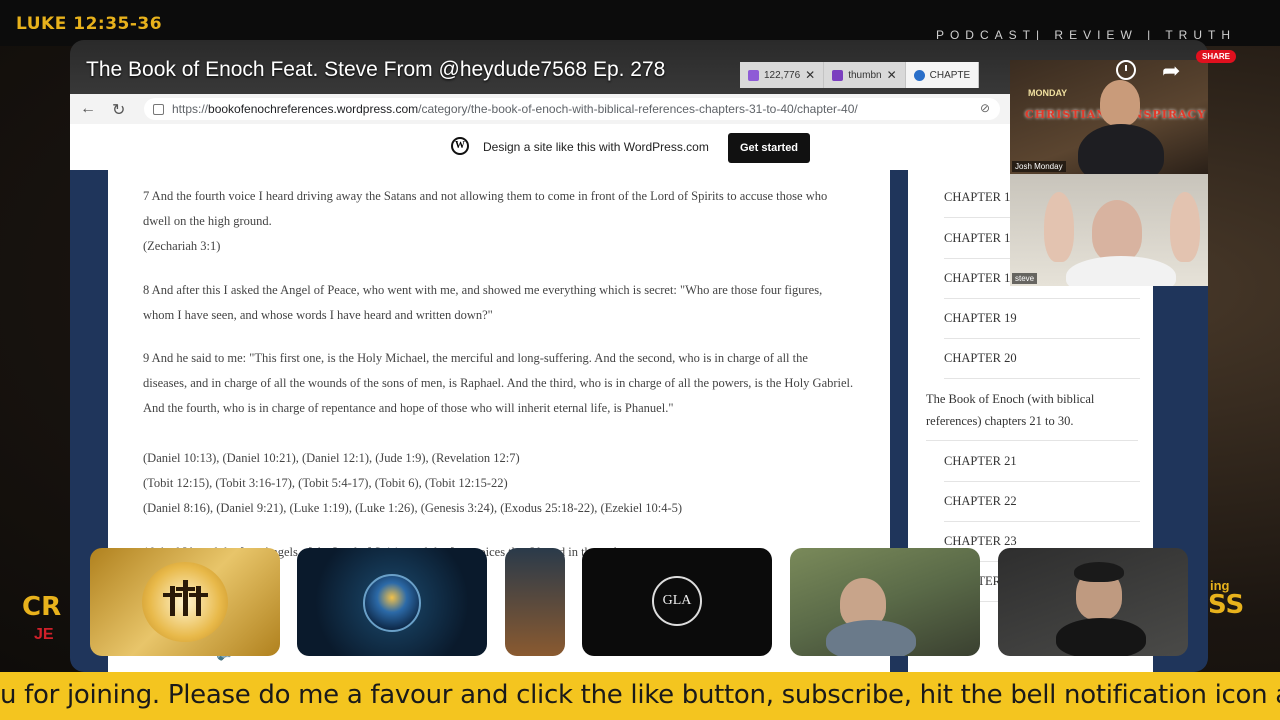  Describe the element at coordinates (42, 607) in the screenshot. I see `left-logo: CR` at that location.